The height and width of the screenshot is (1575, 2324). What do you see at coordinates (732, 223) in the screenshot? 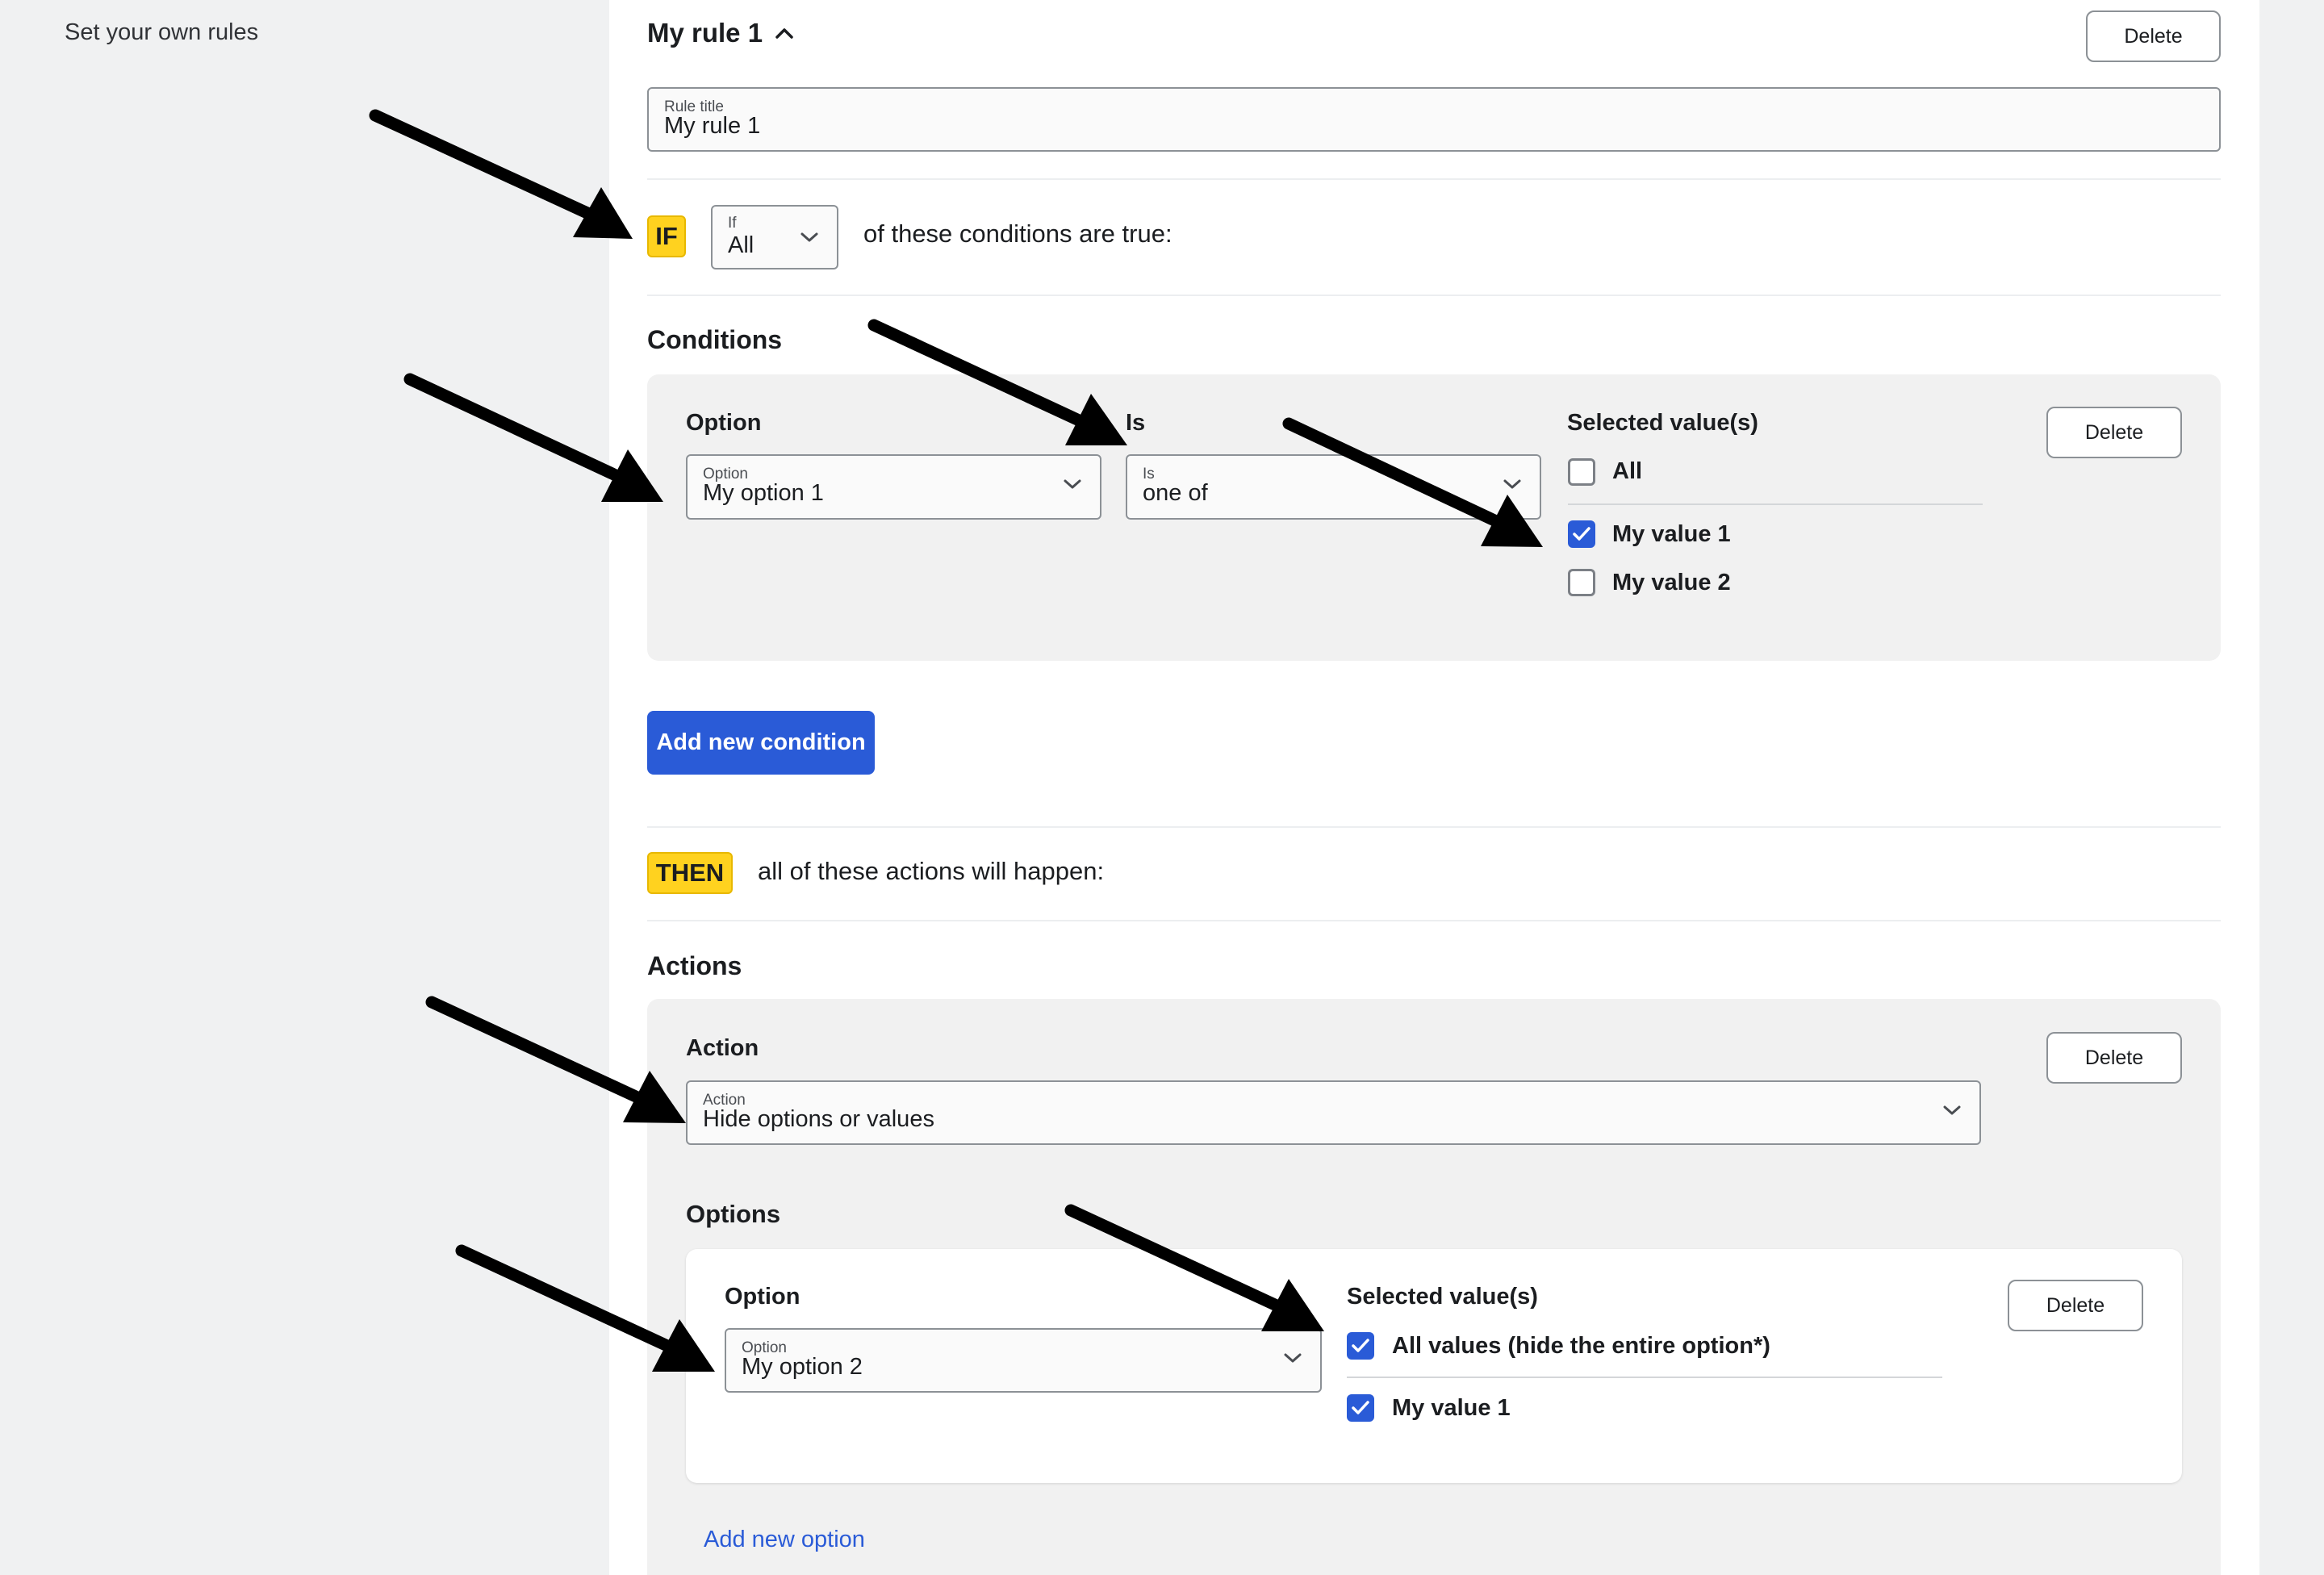
I see `field-label: If` at bounding box center [732, 223].